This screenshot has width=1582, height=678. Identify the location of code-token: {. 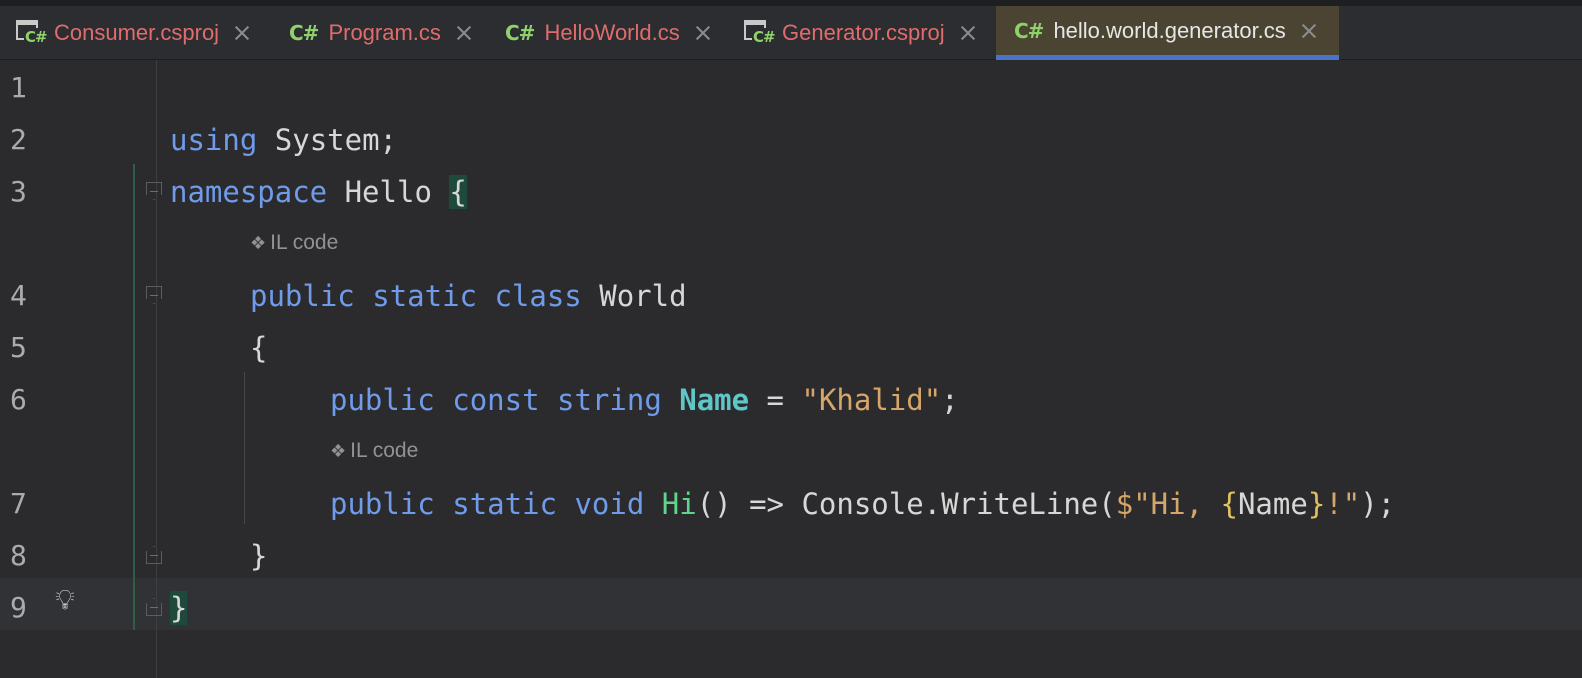
(259, 348).